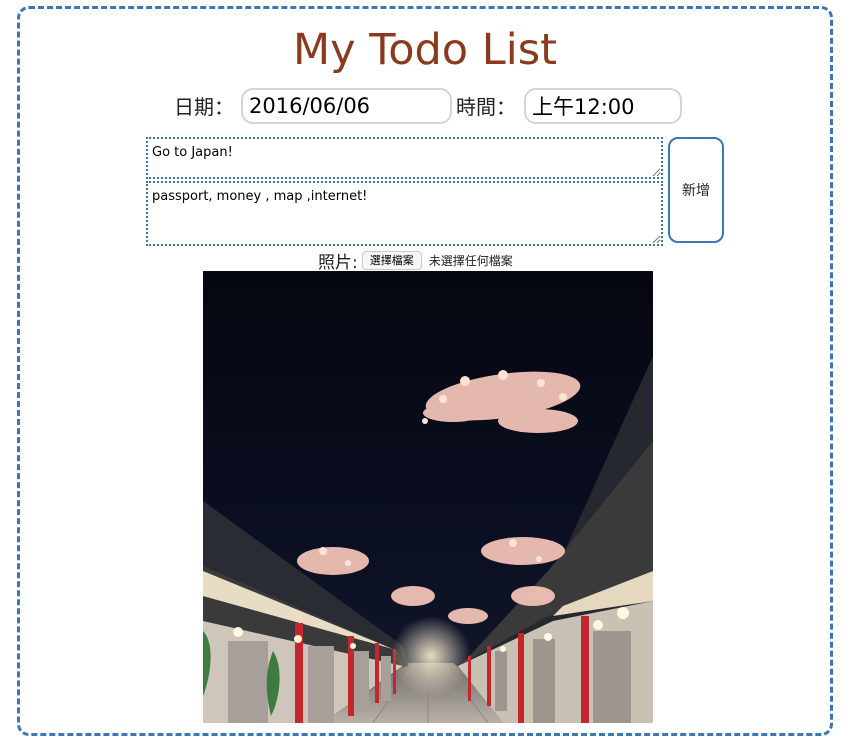 The height and width of the screenshot is (745, 850). Describe the element at coordinates (391, 260) in the screenshot. I see `choose-file-button: 選擇檔案` at that location.